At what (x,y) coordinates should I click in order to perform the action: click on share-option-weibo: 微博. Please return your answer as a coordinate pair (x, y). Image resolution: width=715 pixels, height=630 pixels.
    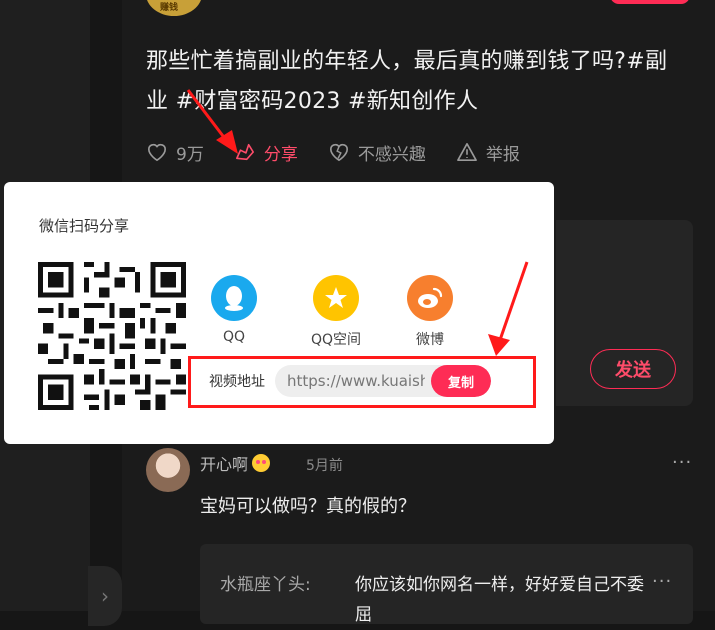
    Looking at the image, I should click on (430, 312).